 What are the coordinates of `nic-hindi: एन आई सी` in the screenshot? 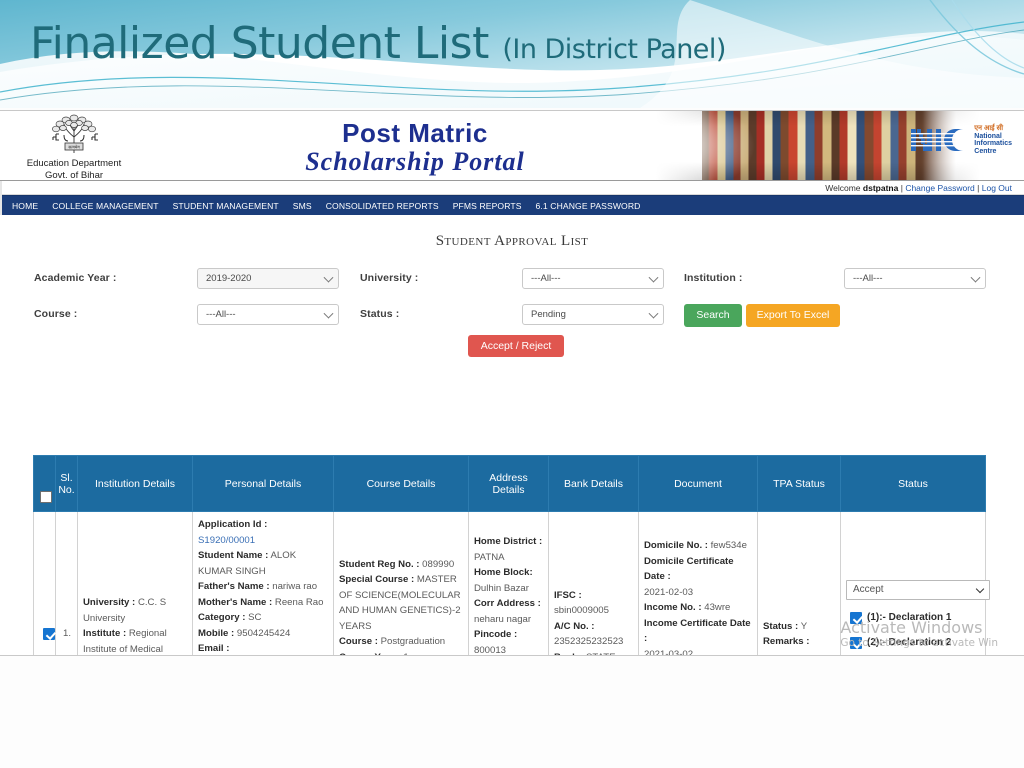 It's located at (989, 128).